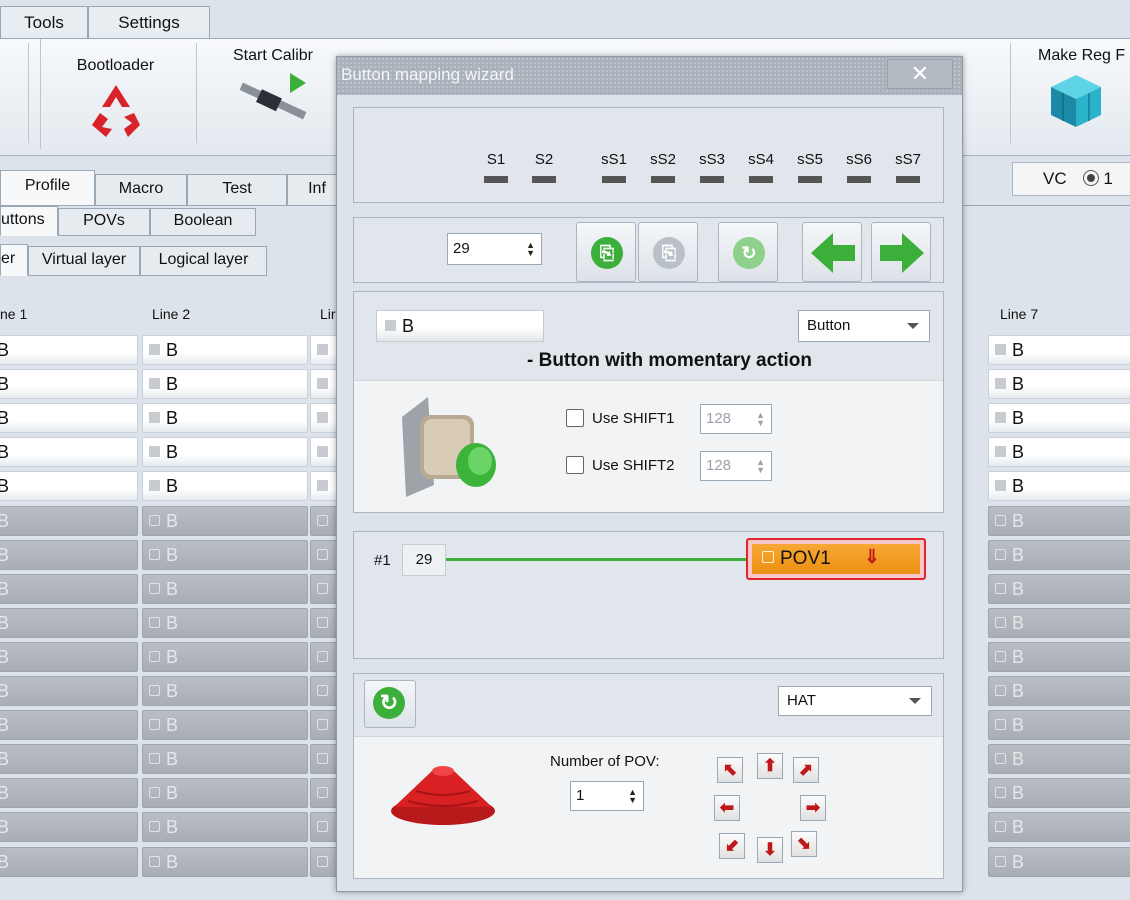  I want to click on tab-virtual-layer: Virtual layer, so click(84, 261).